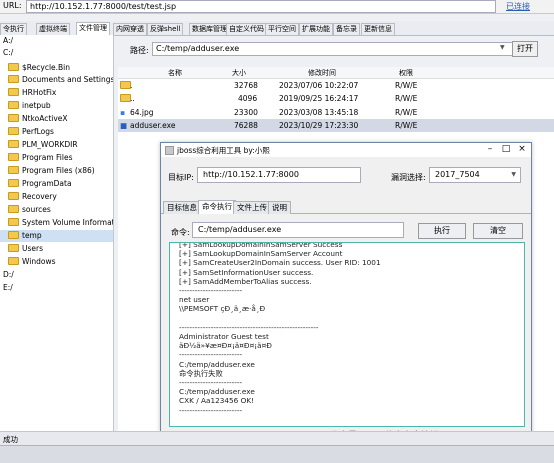 Image resolution: width=554 pixels, height=463 pixels. Describe the element at coordinates (336, 85) in the screenshot. I see `file-row: . 32768 2023/07/06 10:22:07 R/W/E` at that location.